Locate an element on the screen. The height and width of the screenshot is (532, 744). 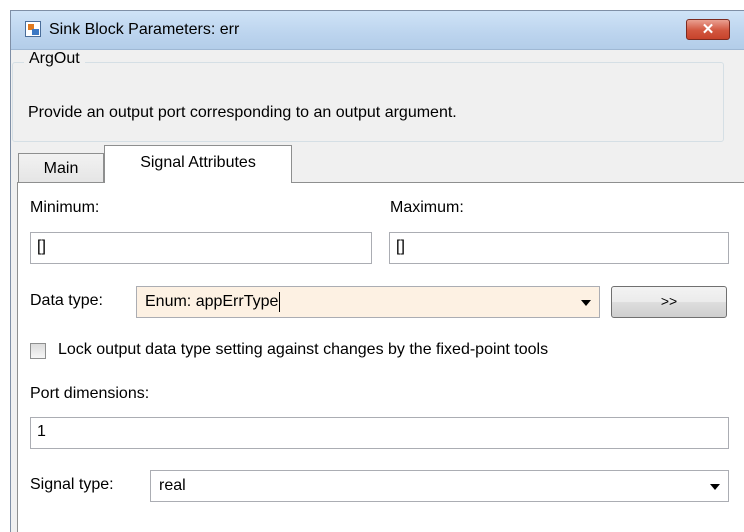
minimum-field: [] is located at coordinates (201, 248).